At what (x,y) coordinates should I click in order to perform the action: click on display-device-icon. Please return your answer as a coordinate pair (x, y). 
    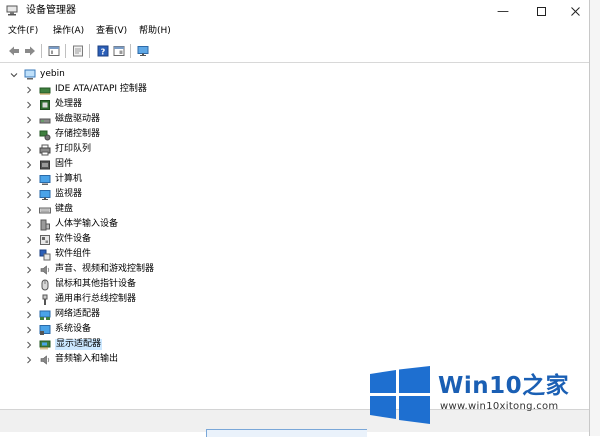
    Looking at the image, I should click on (143, 51).